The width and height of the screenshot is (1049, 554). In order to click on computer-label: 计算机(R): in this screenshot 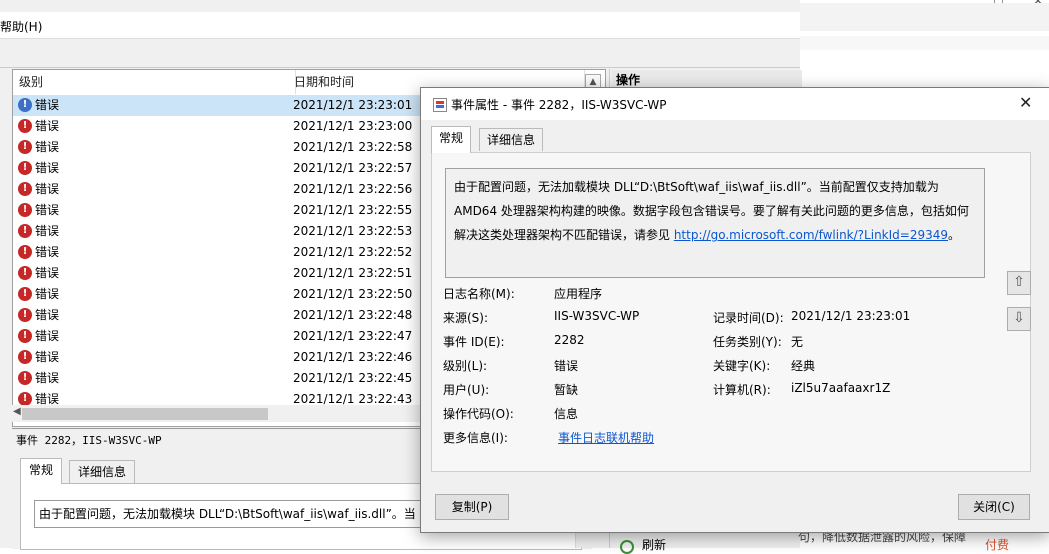, I will do `click(742, 390)`.